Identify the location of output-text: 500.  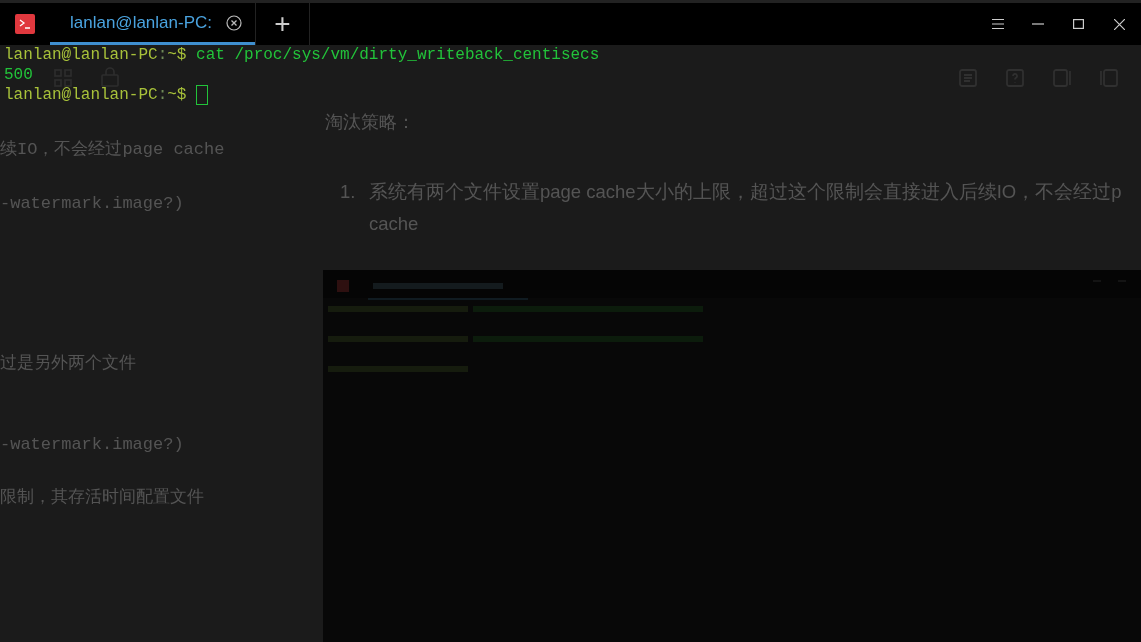
(18, 75).